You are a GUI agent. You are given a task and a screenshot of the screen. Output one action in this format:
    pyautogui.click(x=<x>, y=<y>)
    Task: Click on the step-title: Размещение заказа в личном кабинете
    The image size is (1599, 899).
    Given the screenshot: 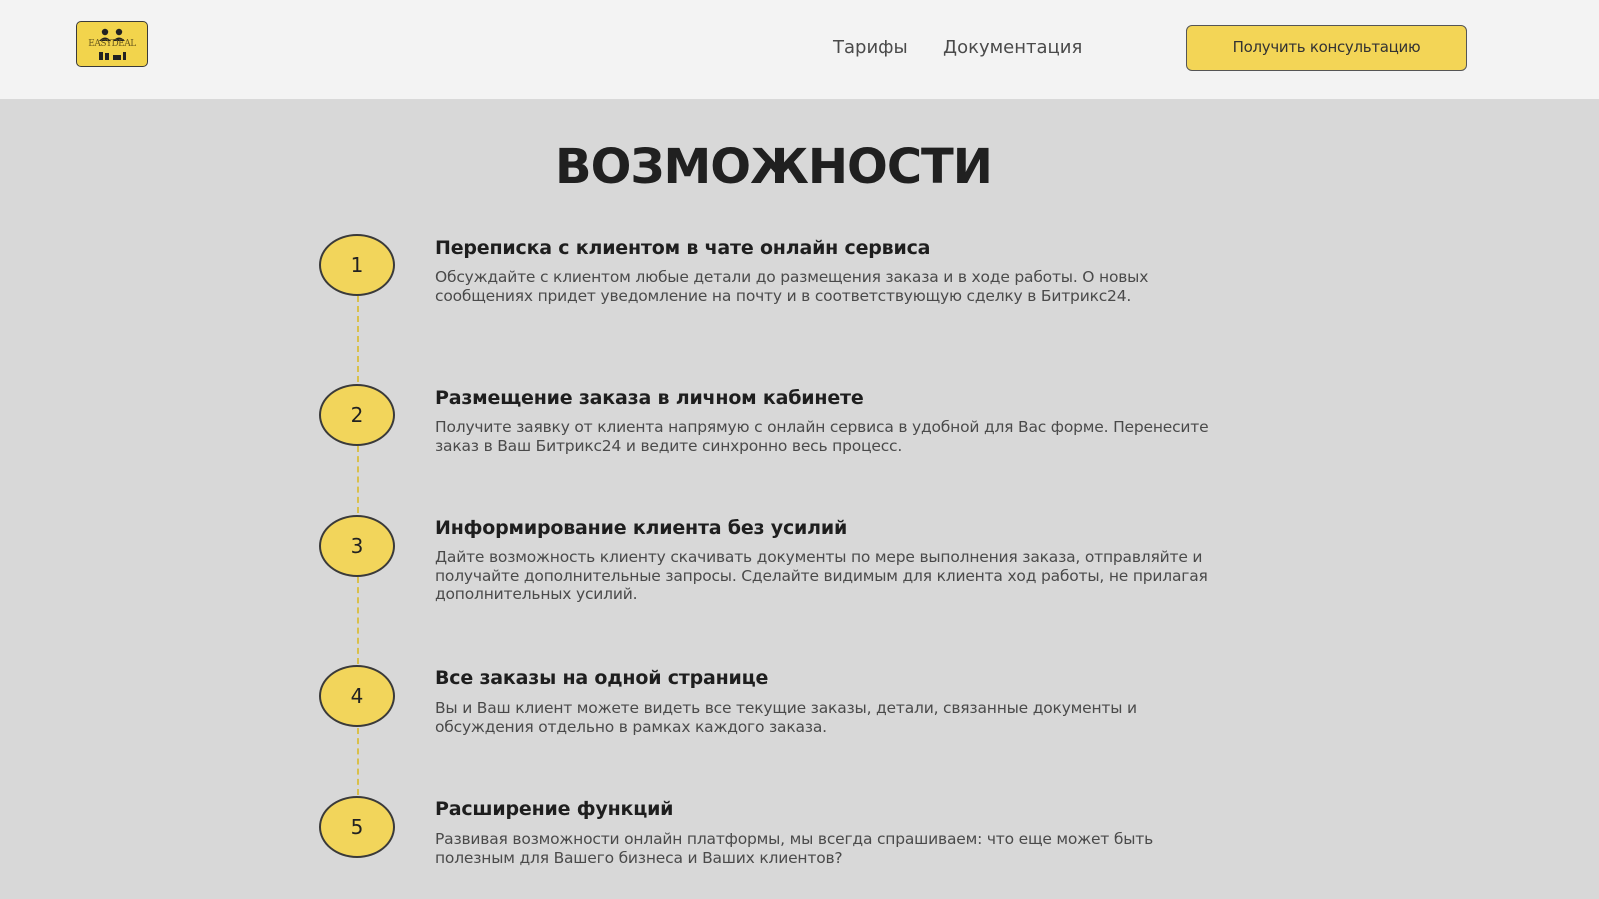 What is the action you would take?
    pyautogui.click(x=649, y=398)
    